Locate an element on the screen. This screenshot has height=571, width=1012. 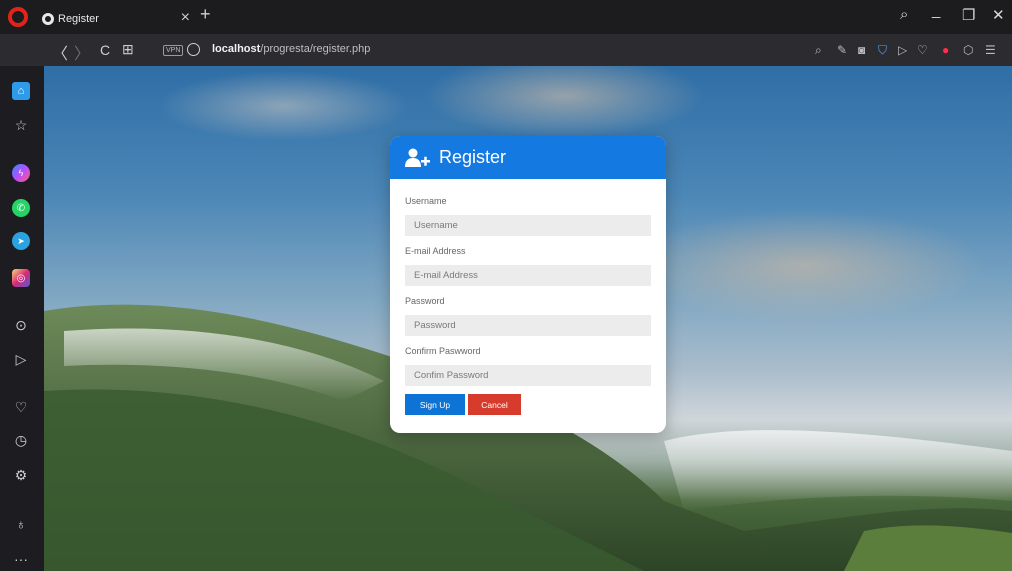
sidebar: ⌂ ☆ ϟ ✆ ➤ ◎ ⊙ ▷ ♡ ◷ ⚙ ♁ ··· is located at coordinates (22, 318).